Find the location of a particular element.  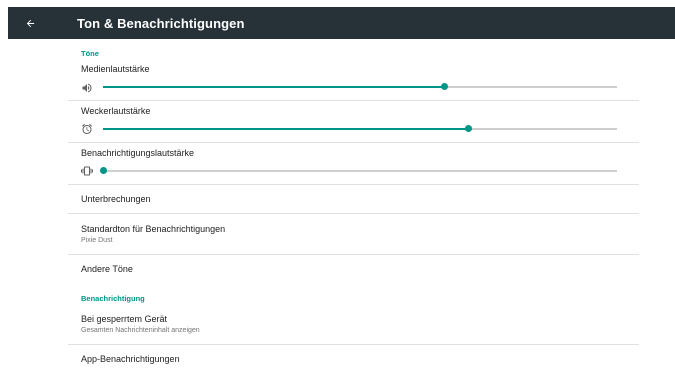

speaker-icon is located at coordinates (87, 88).